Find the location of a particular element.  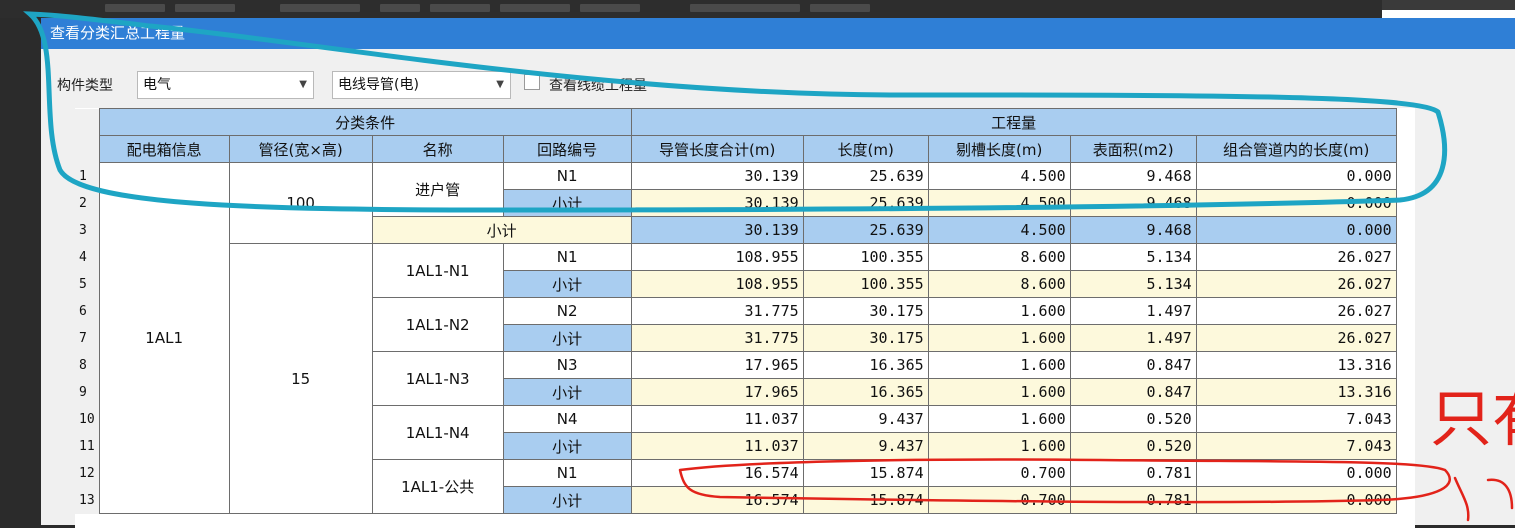

column-header: 表面积(m2) is located at coordinates (1133, 149).